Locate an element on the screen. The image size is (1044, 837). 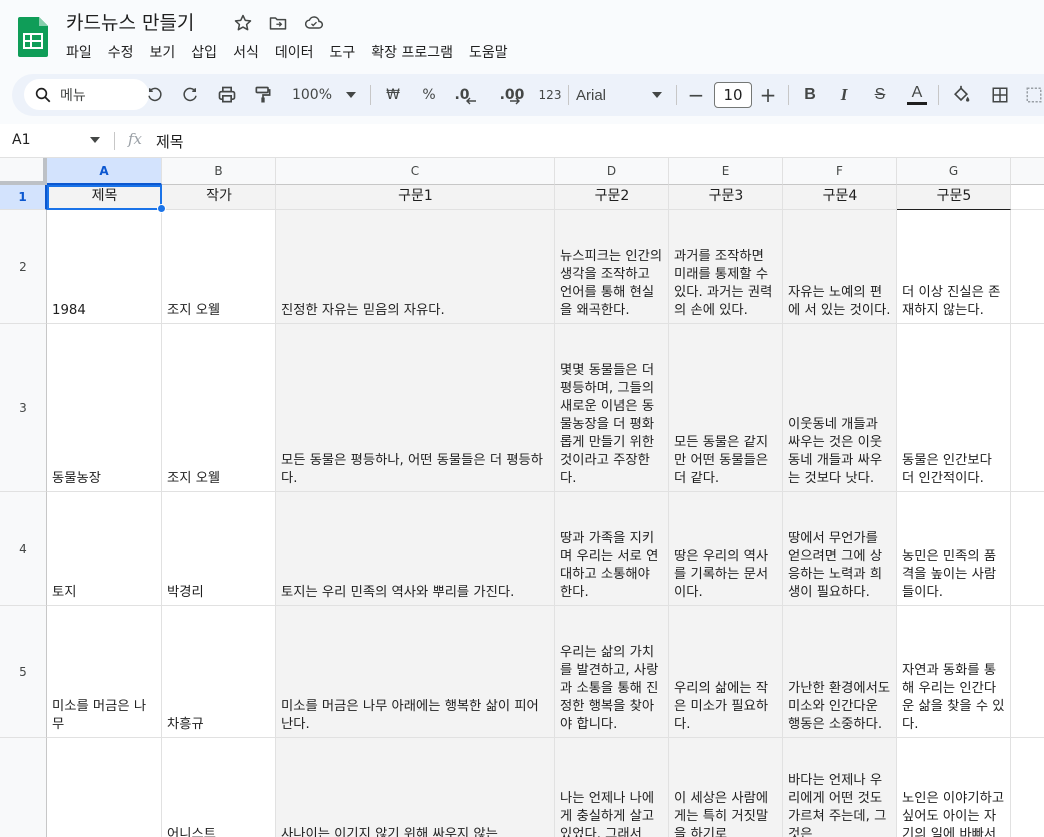
move-folder-icon is located at coordinates (278, 23).